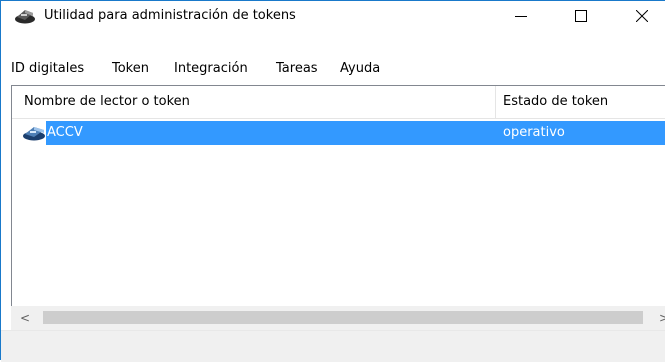 Image resolution: width=665 pixels, height=362 pixels. Describe the element at coordinates (338, 102) in the screenshot. I see `list-header: Nombre de lector o token Estado de token` at that location.